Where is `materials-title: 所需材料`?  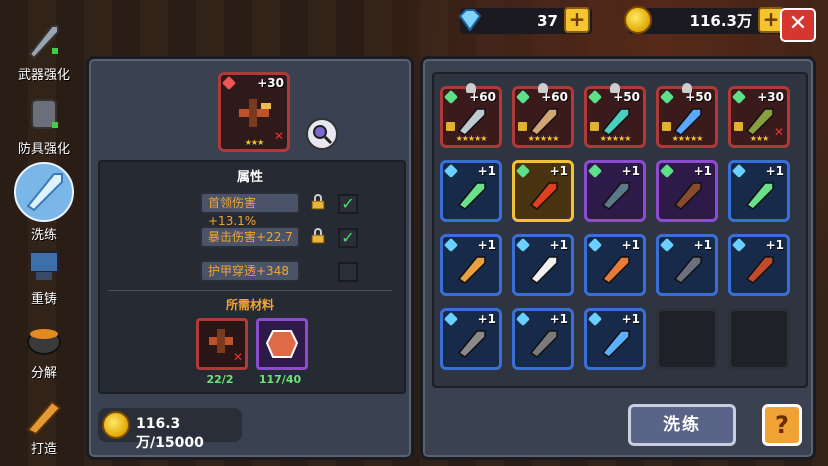
materials-title: 所需材料 is located at coordinates (249, 305).